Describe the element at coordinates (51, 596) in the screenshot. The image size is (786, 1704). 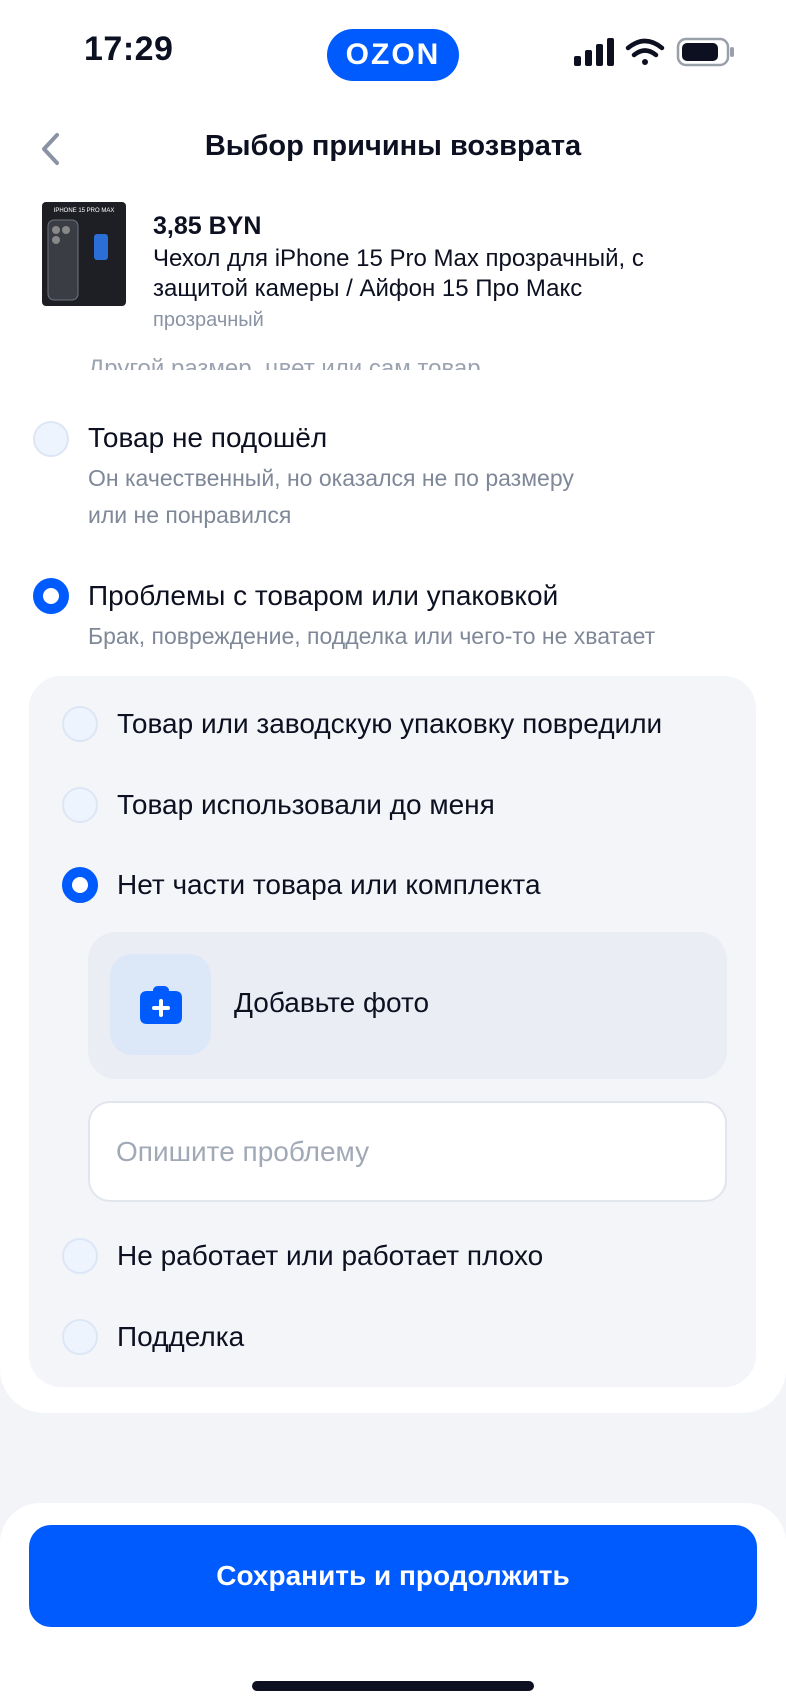
I see `radio-problems` at that location.